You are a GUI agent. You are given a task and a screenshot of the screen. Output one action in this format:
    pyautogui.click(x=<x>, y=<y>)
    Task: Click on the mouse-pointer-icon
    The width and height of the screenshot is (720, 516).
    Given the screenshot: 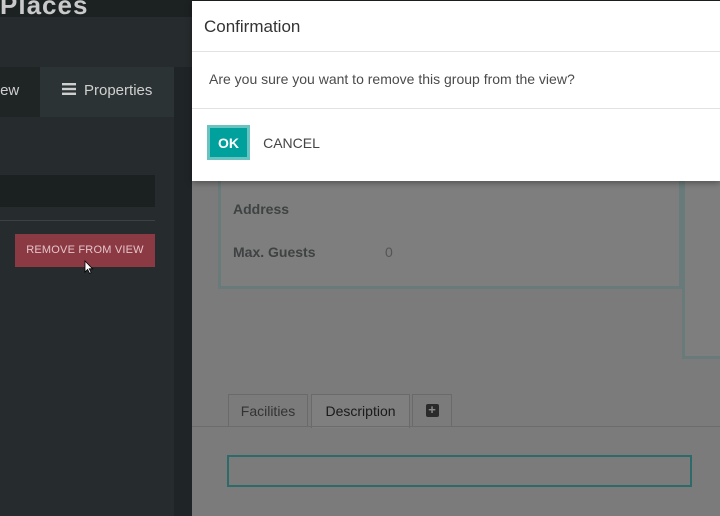 What is the action you would take?
    pyautogui.click(x=89, y=269)
    